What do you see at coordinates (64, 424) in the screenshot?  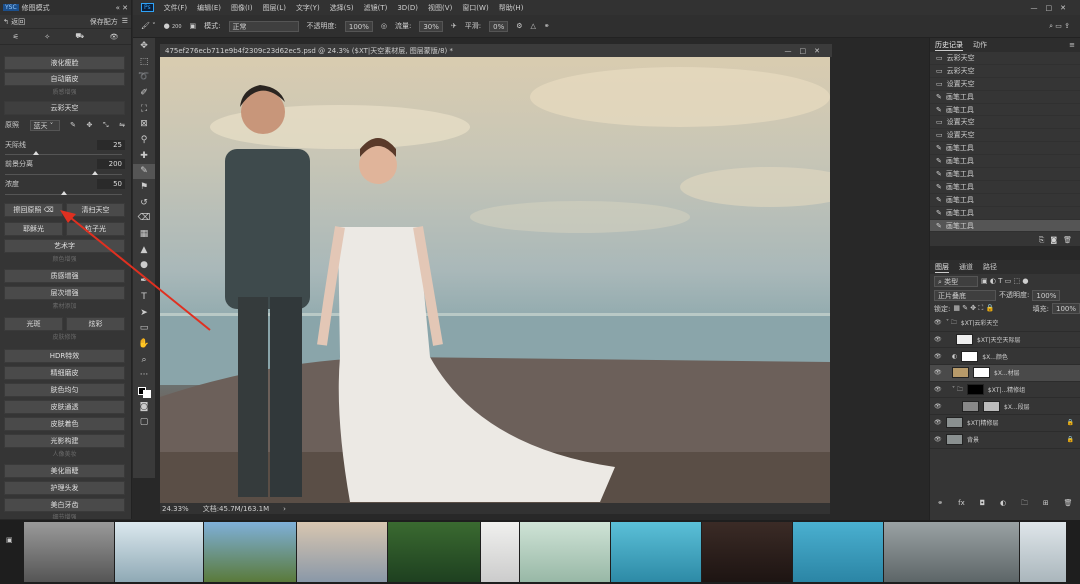 I see `skin-tone-button: 皮肤着色` at bounding box center [64, 424].